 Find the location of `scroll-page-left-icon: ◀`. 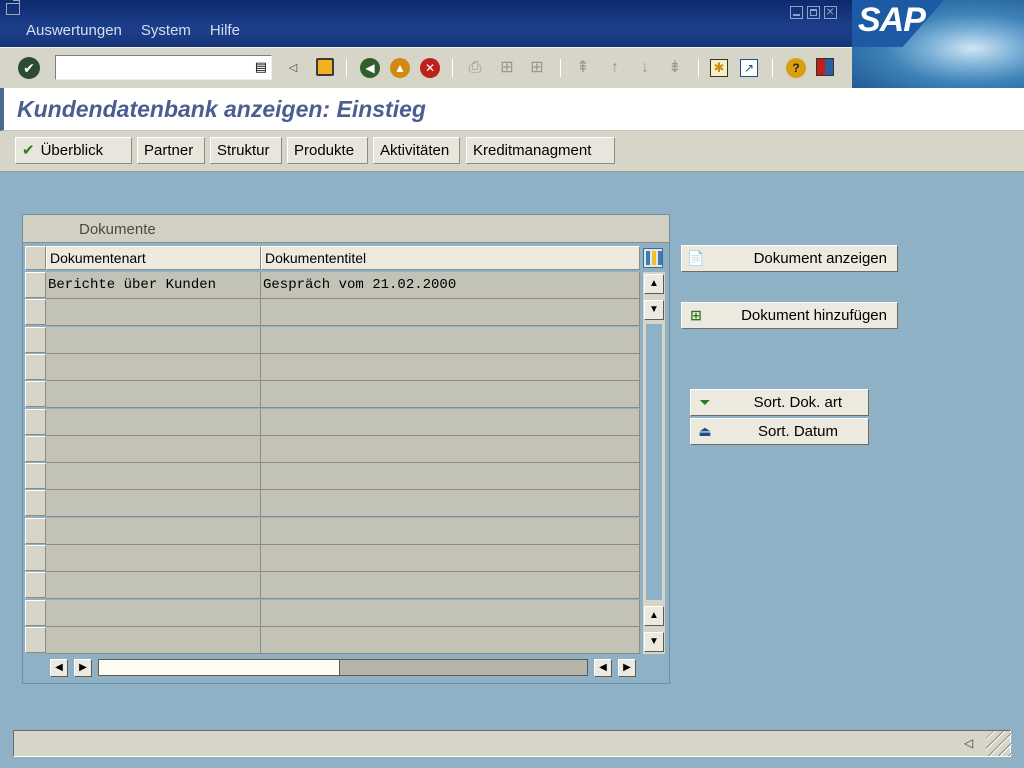

scroll-page-left-icon: ◀ is located at coordinates (603, 668).